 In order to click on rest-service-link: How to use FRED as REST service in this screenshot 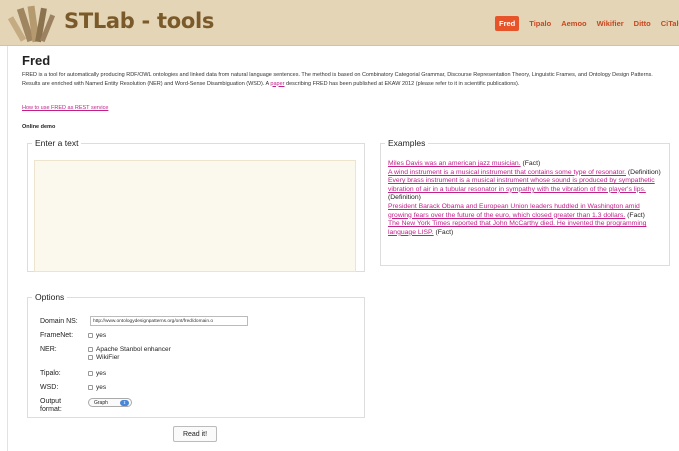, I will do `click(65, 108)`.